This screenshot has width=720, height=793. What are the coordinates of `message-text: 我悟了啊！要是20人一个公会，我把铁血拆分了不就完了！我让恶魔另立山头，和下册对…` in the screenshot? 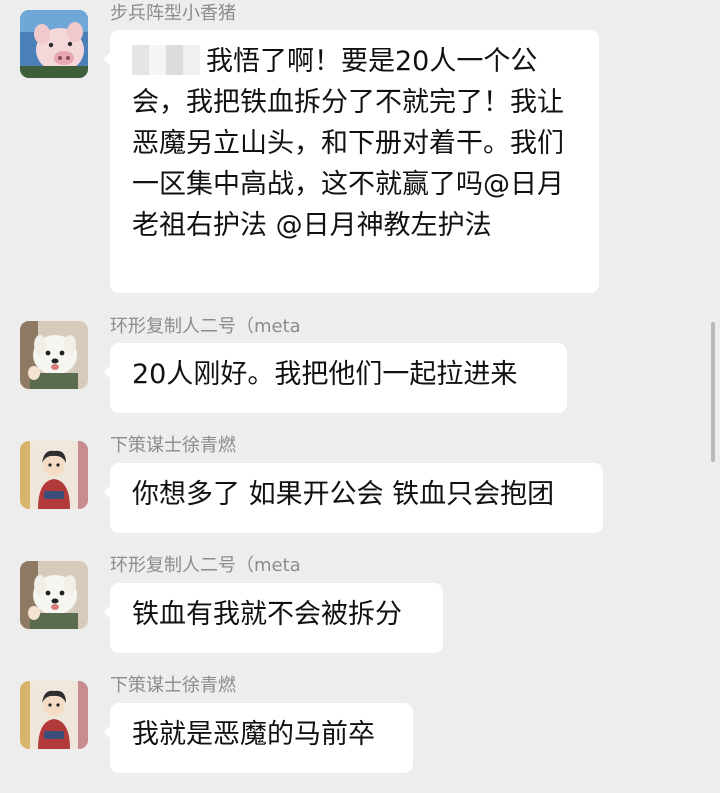 It's located at (348, 143).